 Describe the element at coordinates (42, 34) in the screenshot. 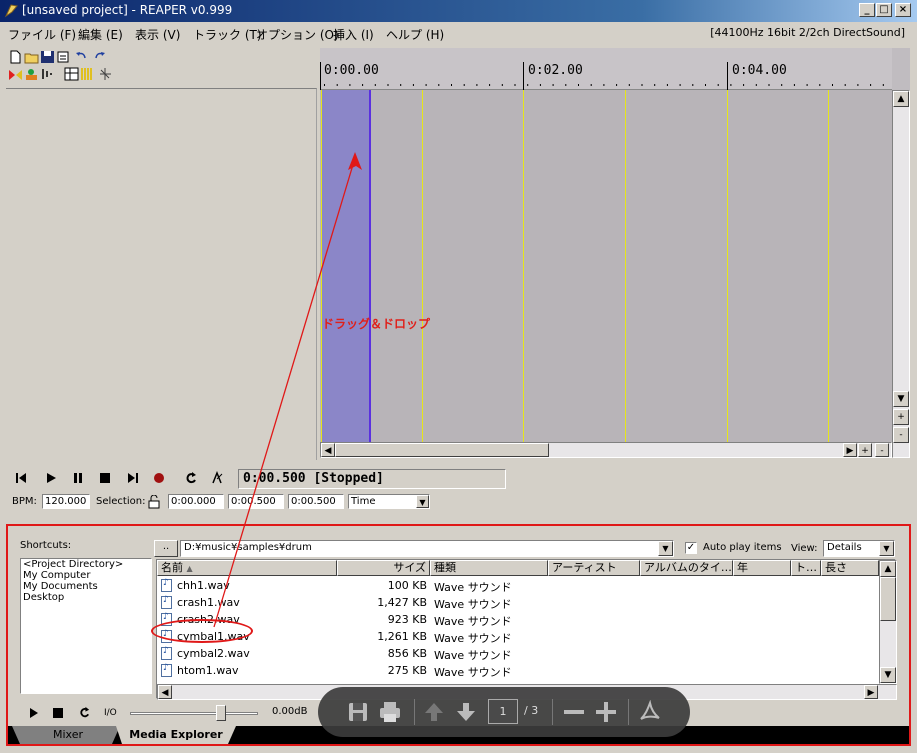

I see `menu-file: ファイル (F)` at that location.